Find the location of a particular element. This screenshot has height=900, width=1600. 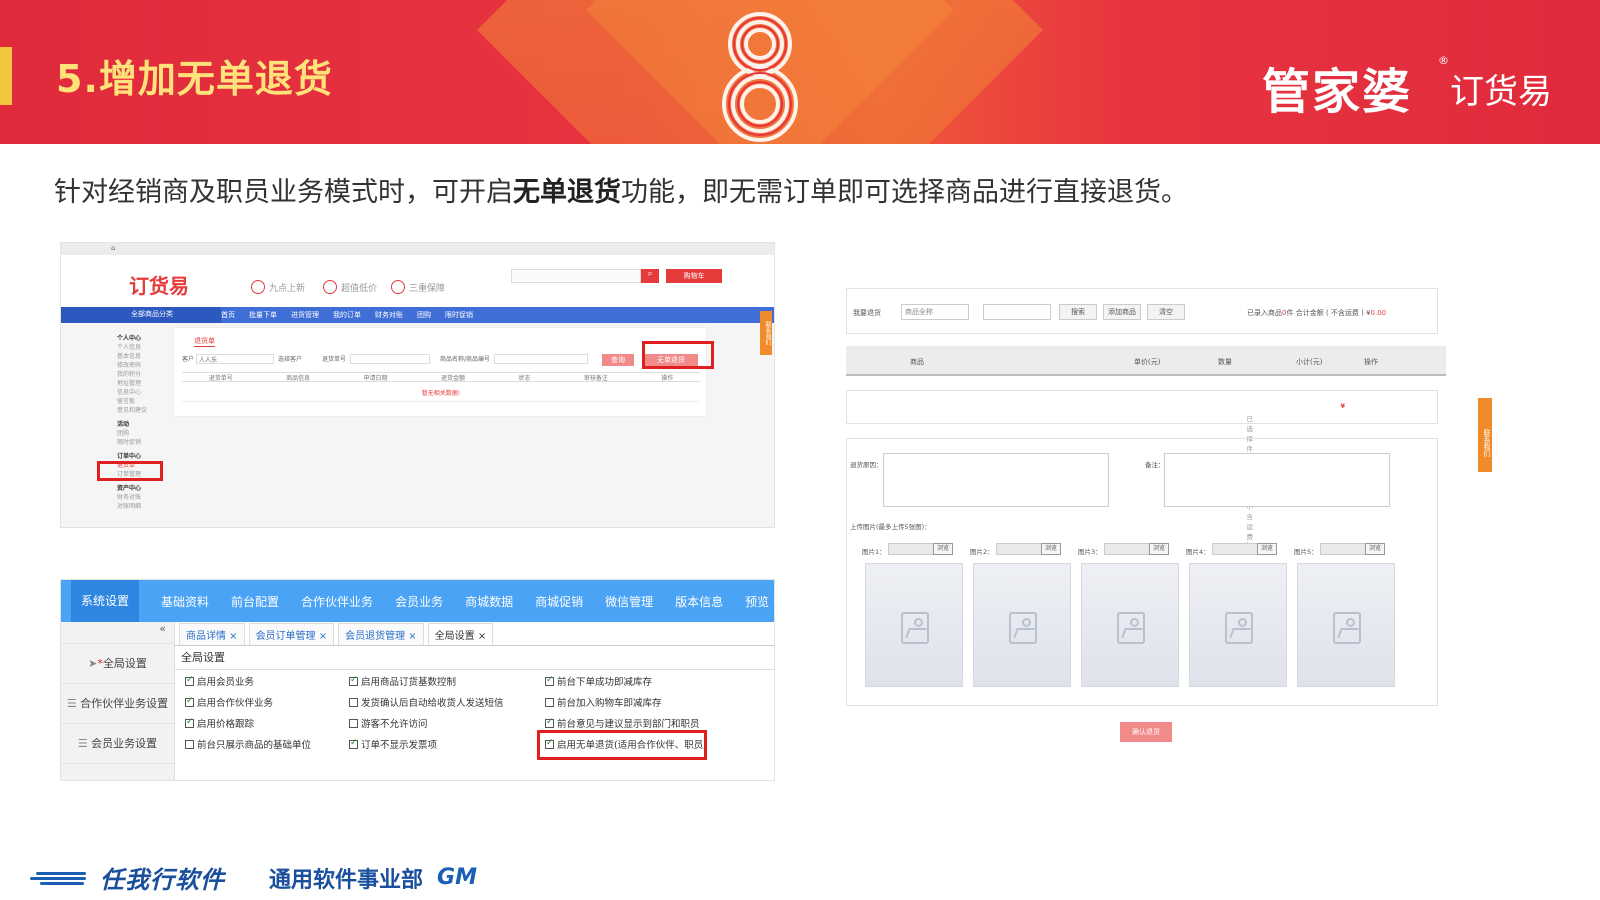

tab-member-returns: 会员退货管理 × is located at coordinates (381, 634).